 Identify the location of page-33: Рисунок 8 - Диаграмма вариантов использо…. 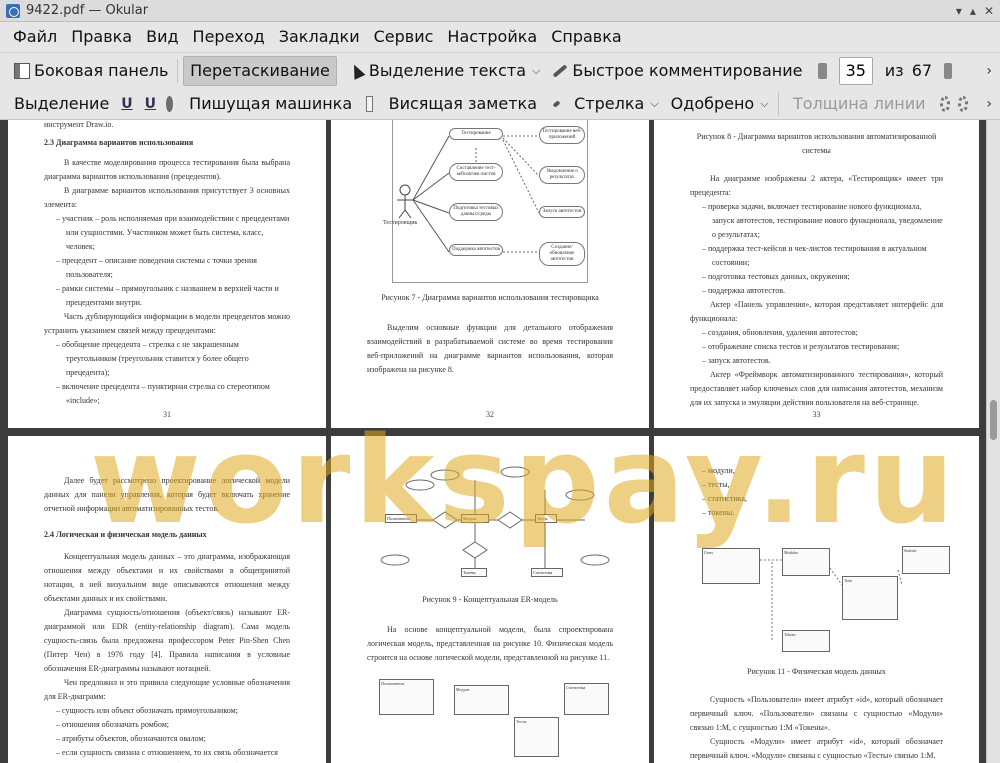
(816, 274).